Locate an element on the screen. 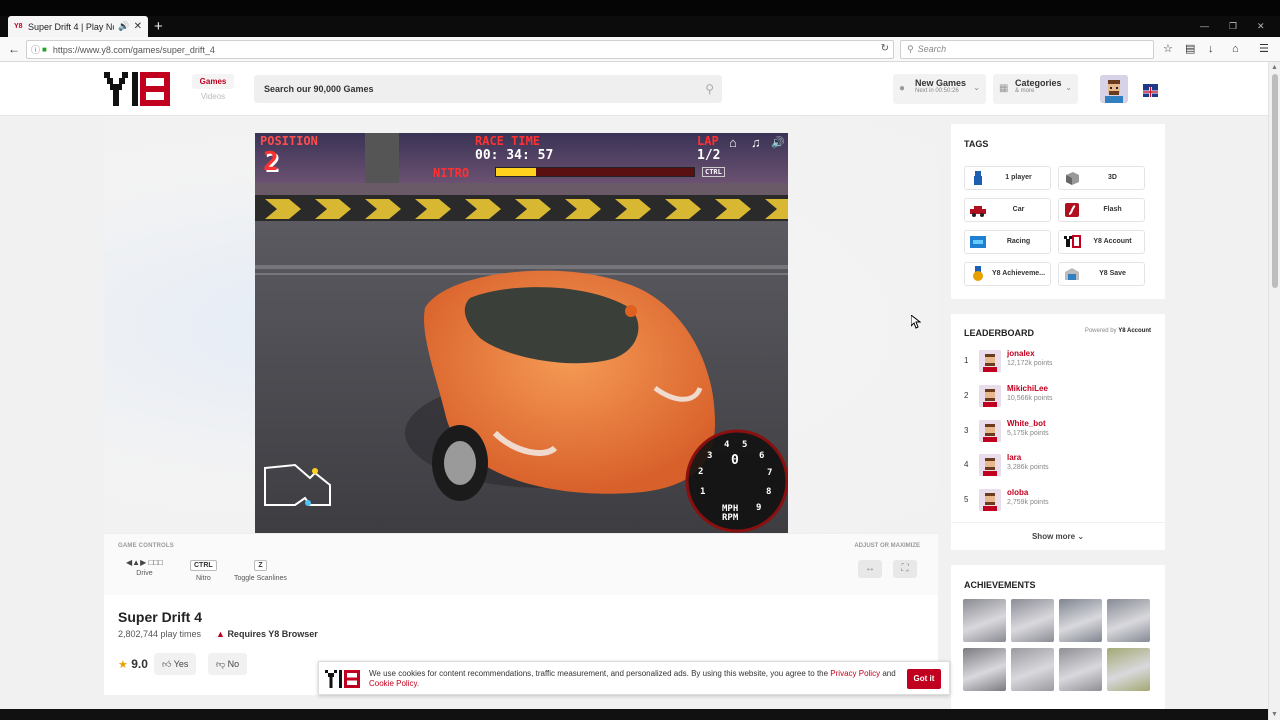 The height and width of the screenshot is (720, 1280). leaderboard-powered: Powered by Y8 Account is located at coordinates (1118, 331).